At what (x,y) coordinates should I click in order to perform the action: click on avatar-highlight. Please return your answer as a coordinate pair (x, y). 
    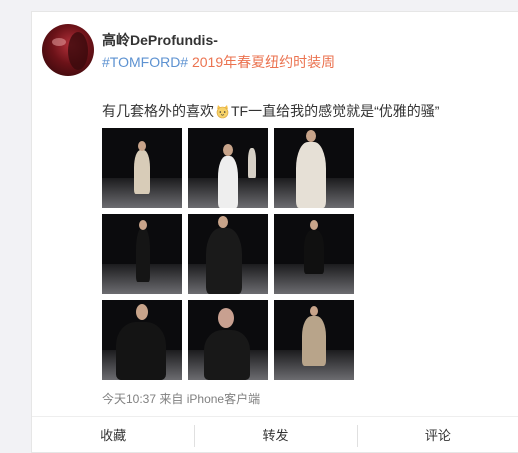
    Looking at the image, I should click on (59, 42).